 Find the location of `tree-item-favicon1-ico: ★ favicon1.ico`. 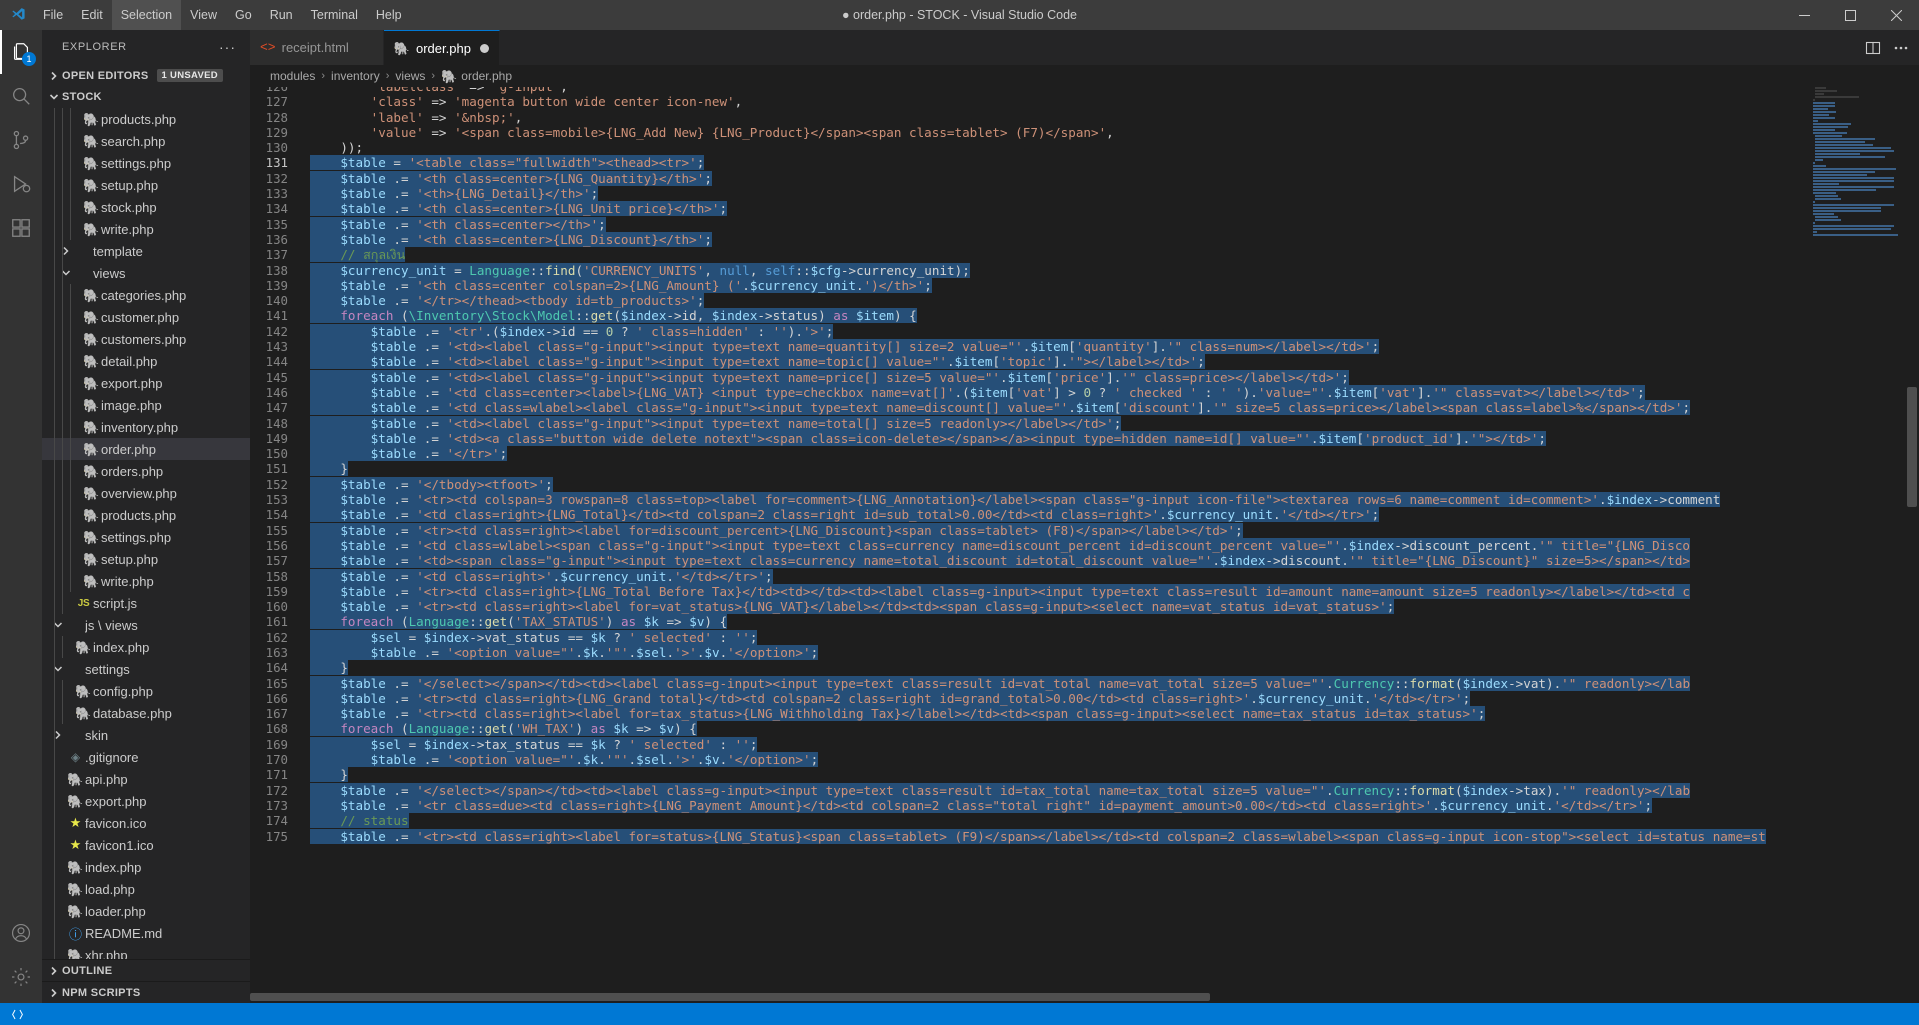

tree-item-favicon1-ico: ★ favicon1.ico is located at coordinates (146, 845).